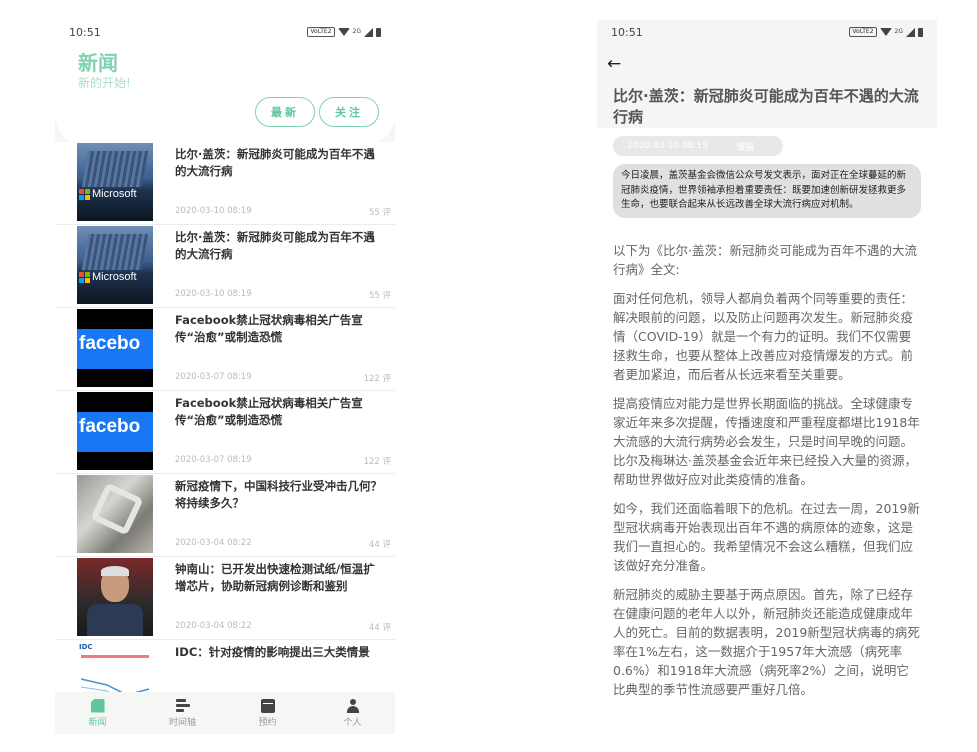  I want to click on thumb-text: IDC, so click(86, 647).